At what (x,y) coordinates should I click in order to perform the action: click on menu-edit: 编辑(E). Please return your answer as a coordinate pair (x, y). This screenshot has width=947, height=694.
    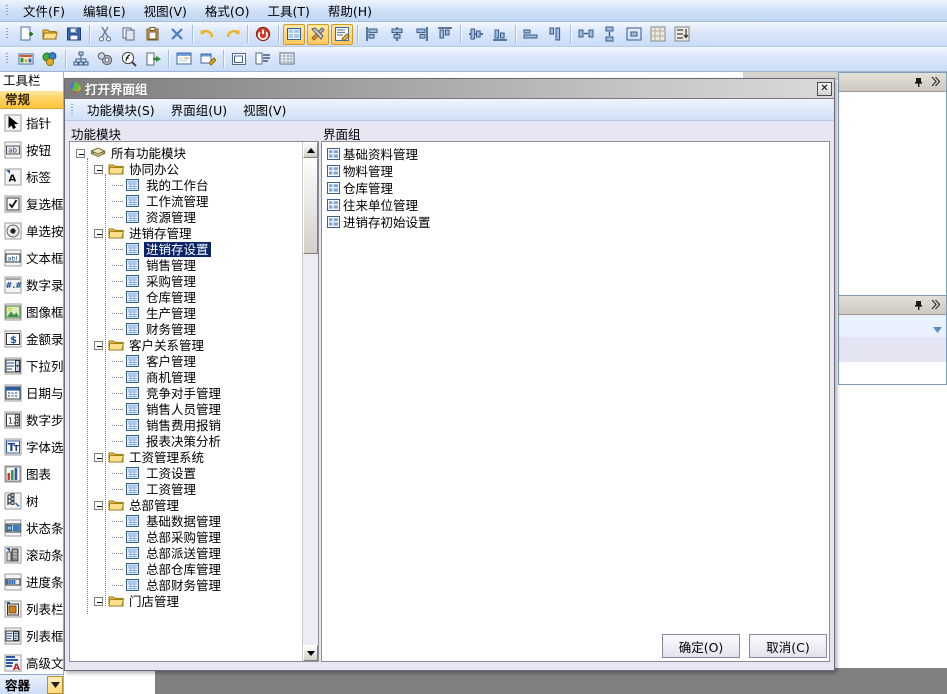
    Looking at the image, I should click on (104, 11).